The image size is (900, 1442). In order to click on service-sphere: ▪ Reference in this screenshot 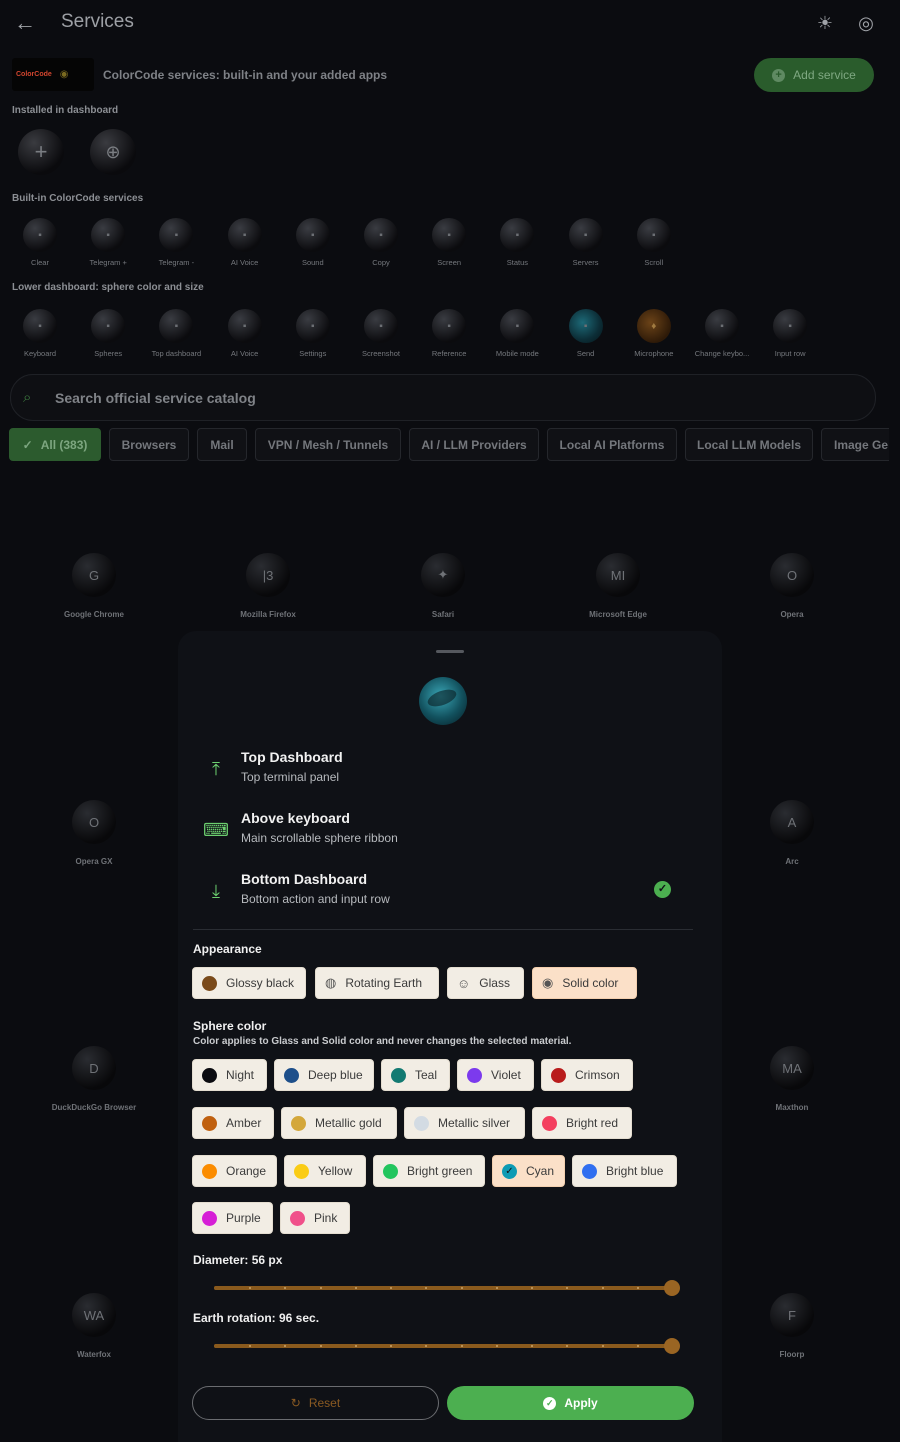, I will do `click(449, 333)`.